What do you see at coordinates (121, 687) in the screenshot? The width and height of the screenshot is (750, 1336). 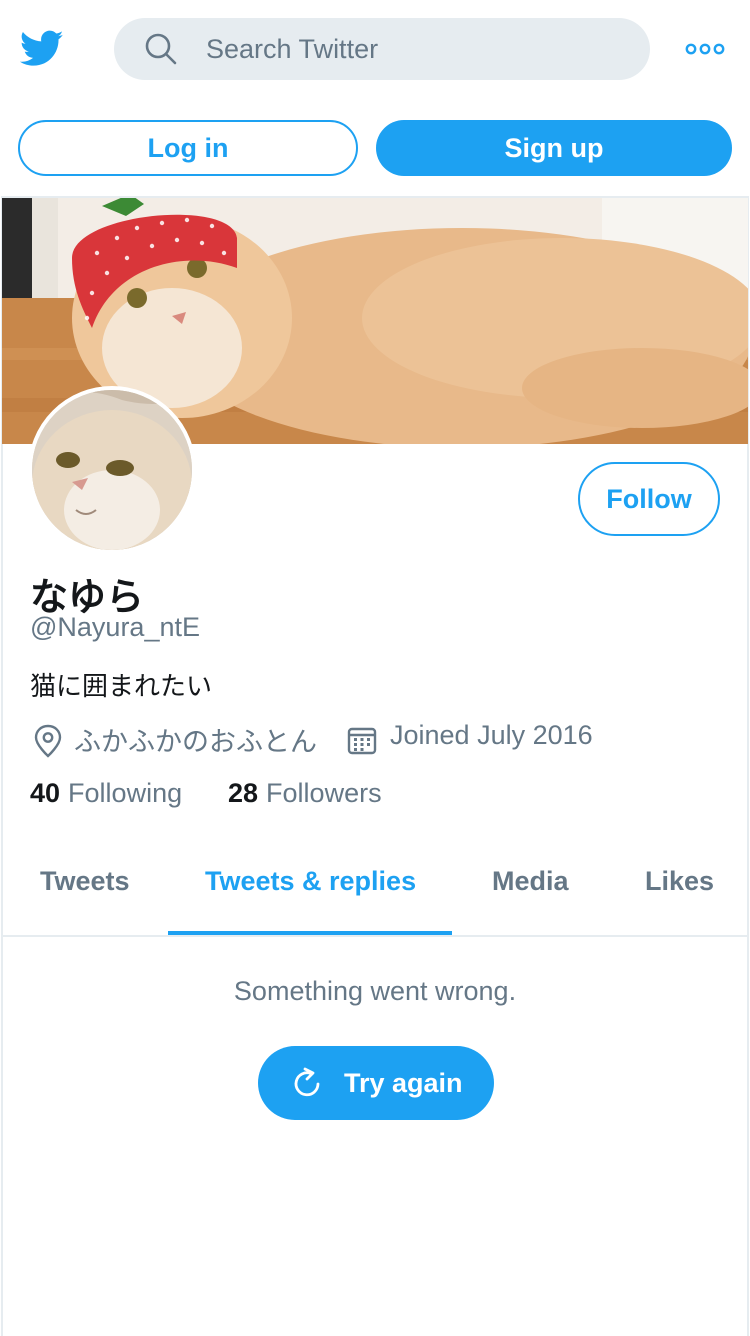 I see `profile-bio: 猫に囲まれたい` at bounding box center [121, 687].